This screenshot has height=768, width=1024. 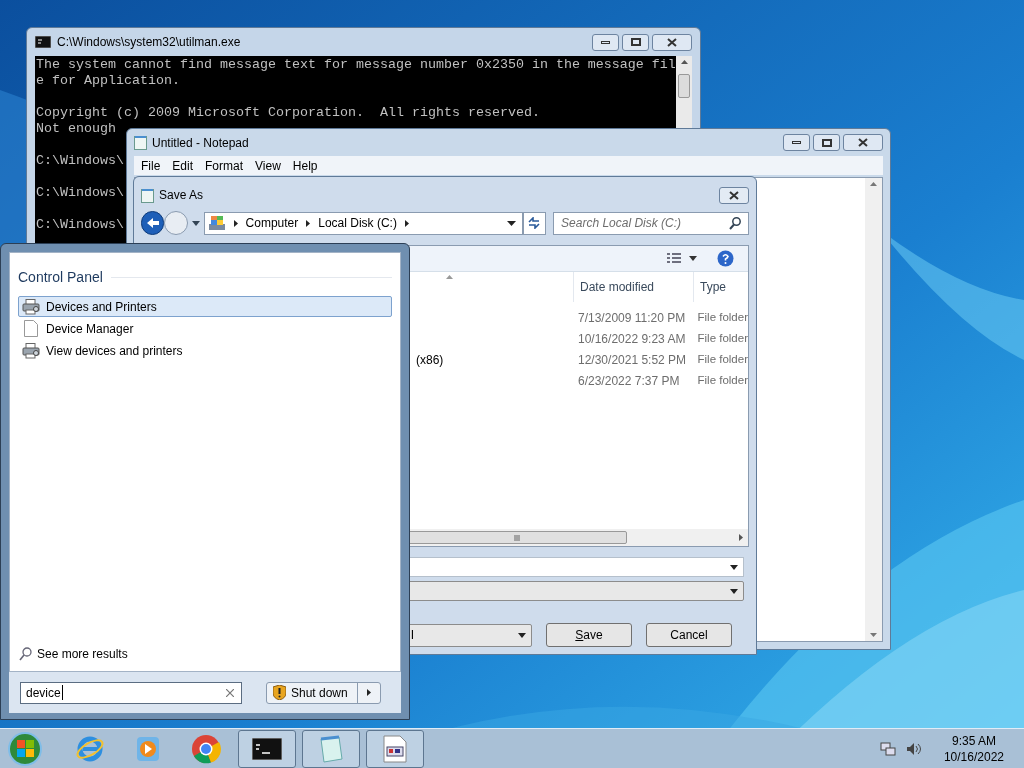 I want to click on file-name: (x86), so click(x=430, y=359).